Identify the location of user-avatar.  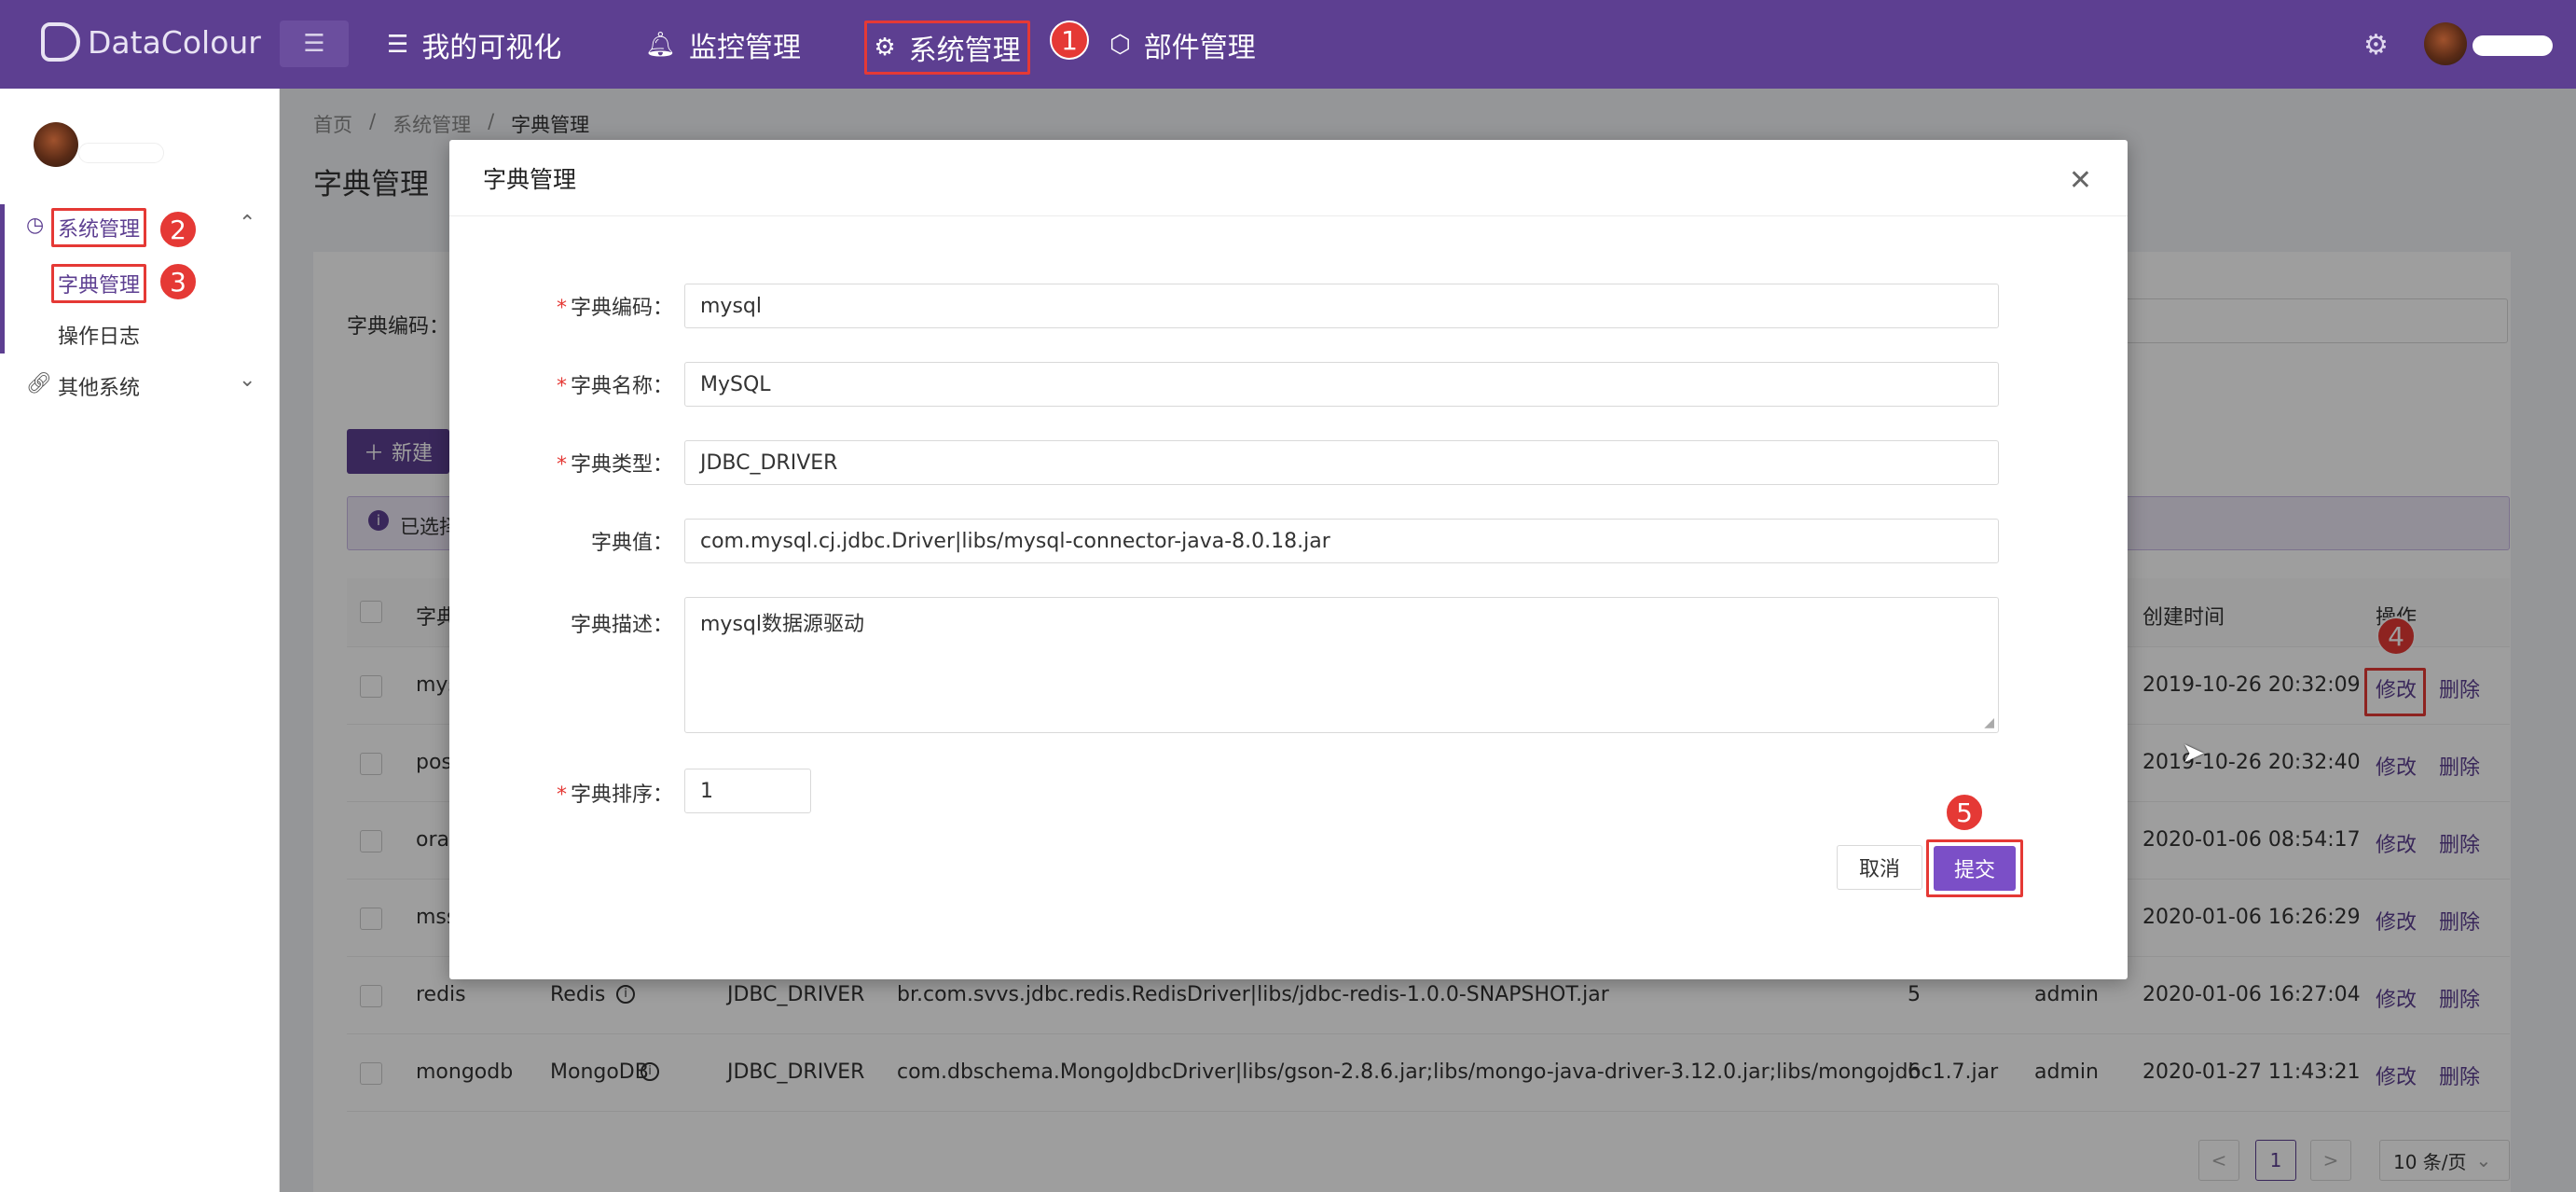
(2445, 43).